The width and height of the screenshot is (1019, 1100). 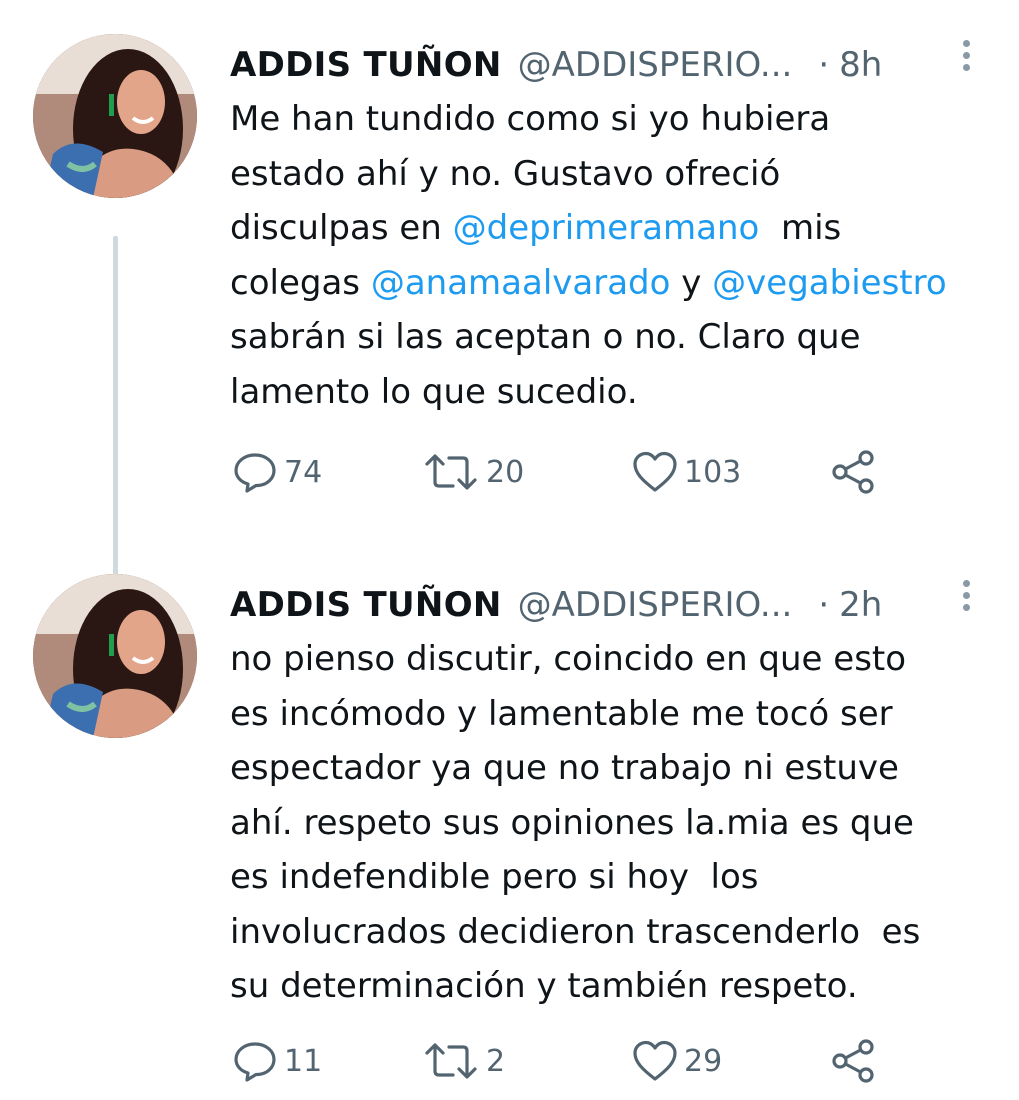 What do you see at coordinates (564, 768) in the screenshot?
I see `text-segment: espectador ya que no trabajo ni estuve` at bounding box center [564, 768].